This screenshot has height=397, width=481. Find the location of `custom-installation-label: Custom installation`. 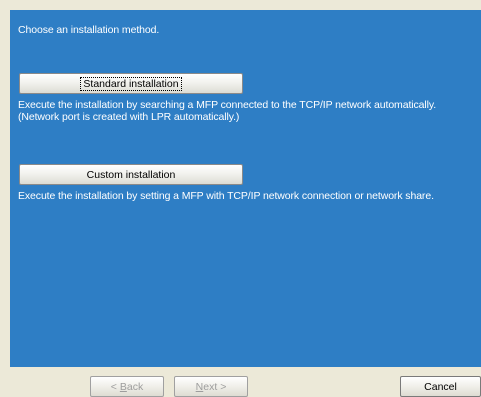

custom-installation-label: Custom installation is located at coordinates (131, 174).